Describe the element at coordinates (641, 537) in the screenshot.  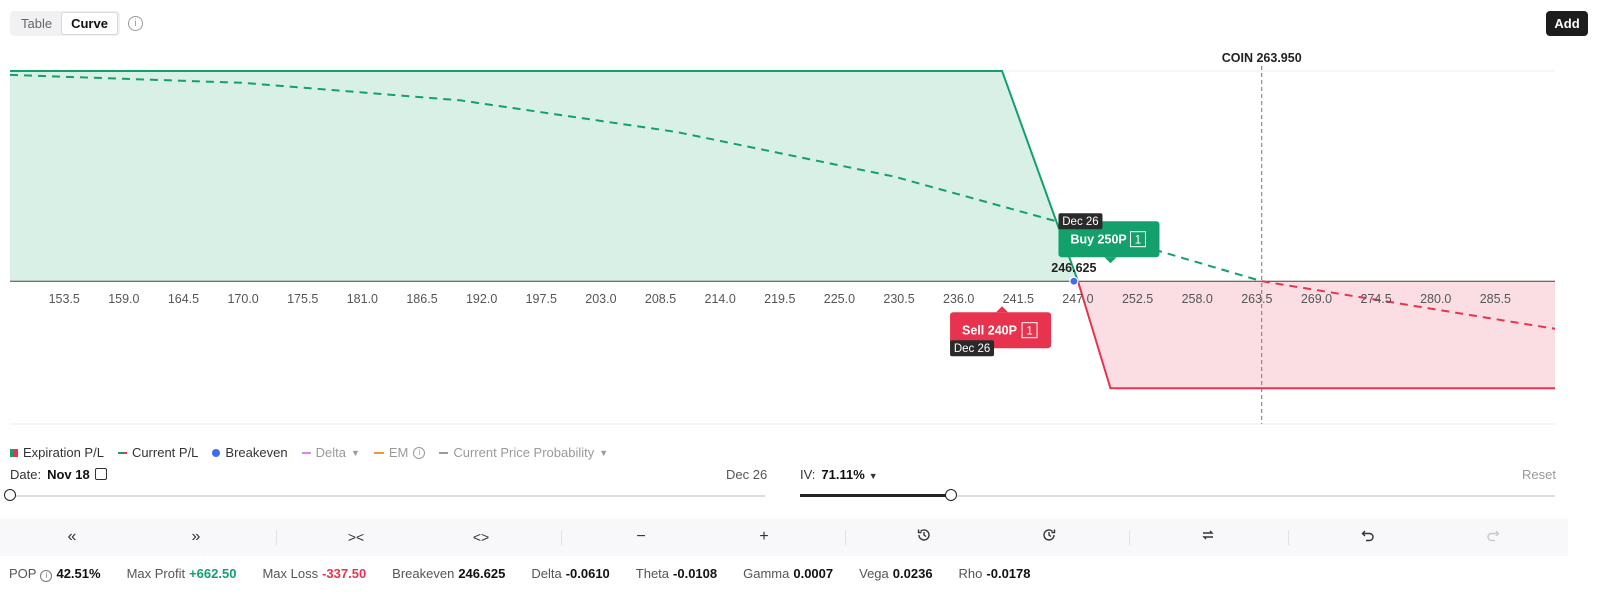
I see `minus-icon: −` at that location.